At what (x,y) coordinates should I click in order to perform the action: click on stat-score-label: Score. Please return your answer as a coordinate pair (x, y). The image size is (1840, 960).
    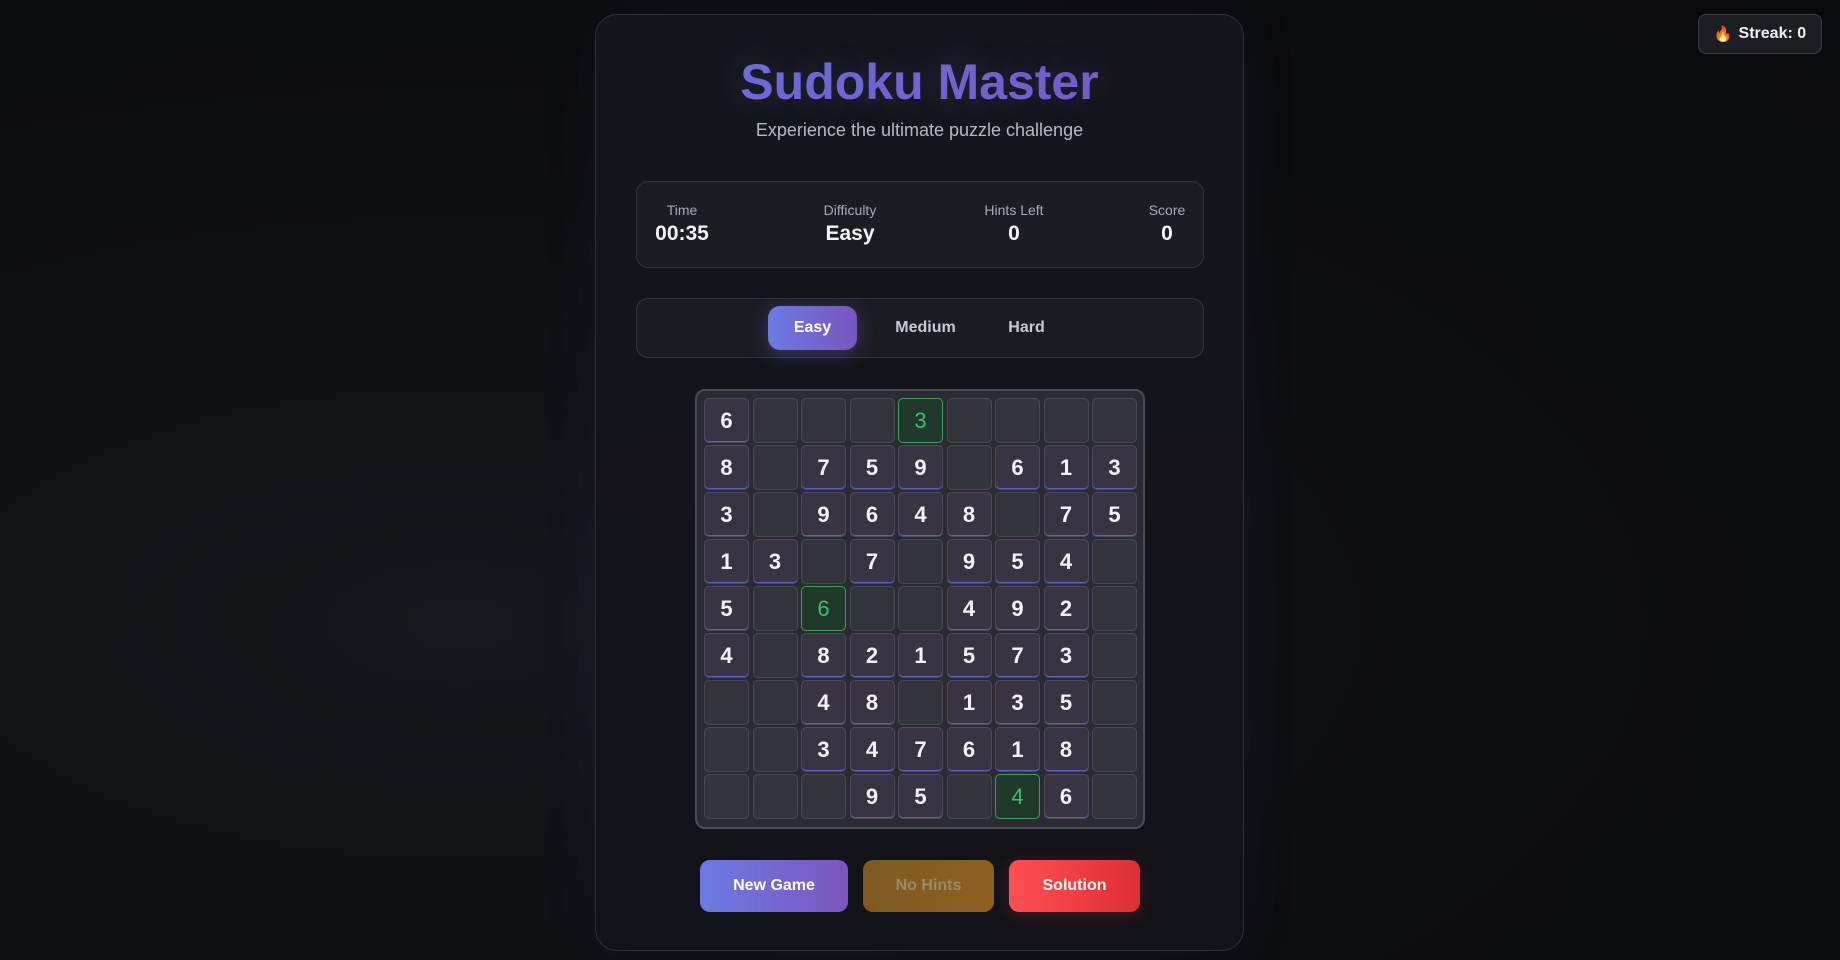
    Looking at the image, I should click on (1167, 210).